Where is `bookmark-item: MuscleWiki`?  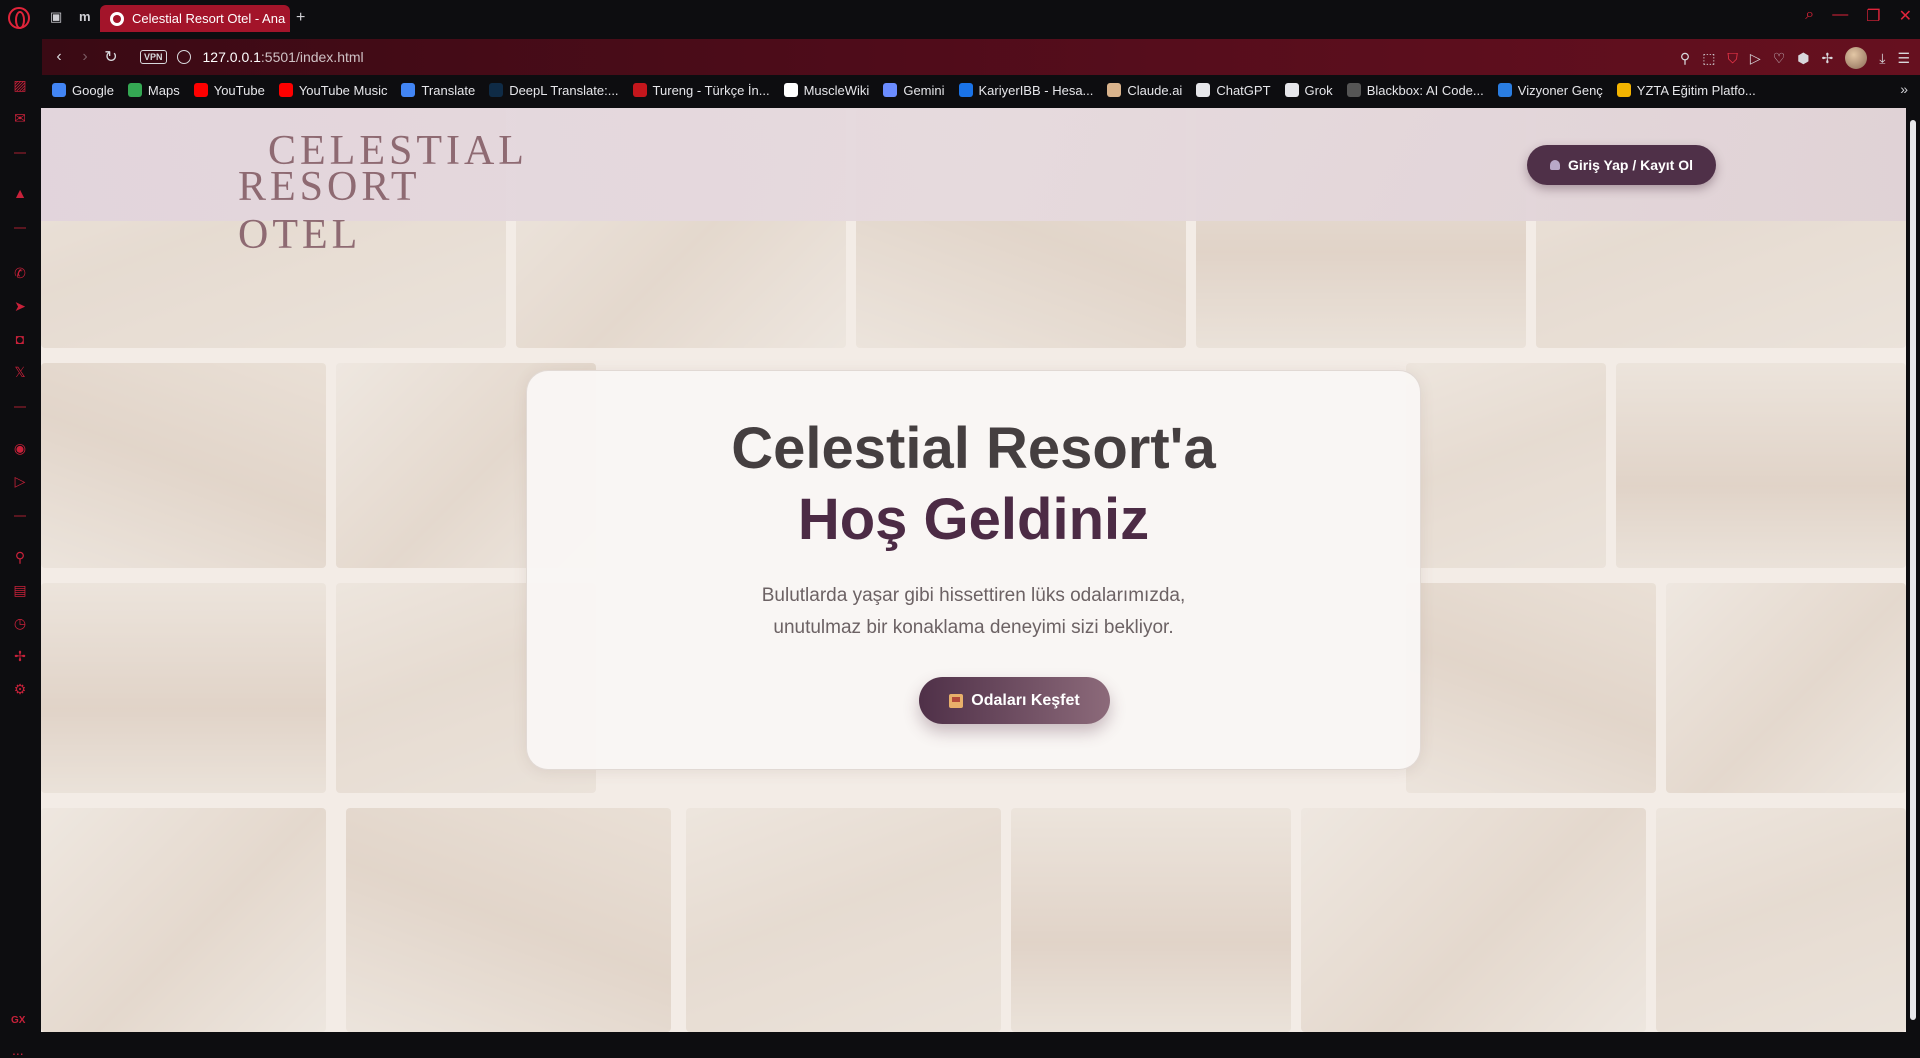 bookmark-item: MuscleWiki is located at coordinates (826, 90).